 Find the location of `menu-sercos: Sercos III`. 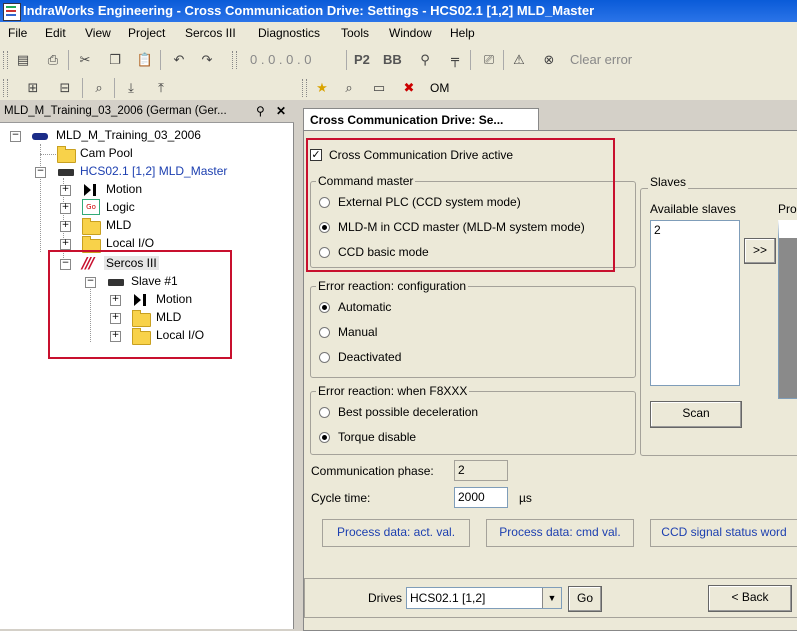

menu-sercos: Sercos III is located at coordinates (210, 33).